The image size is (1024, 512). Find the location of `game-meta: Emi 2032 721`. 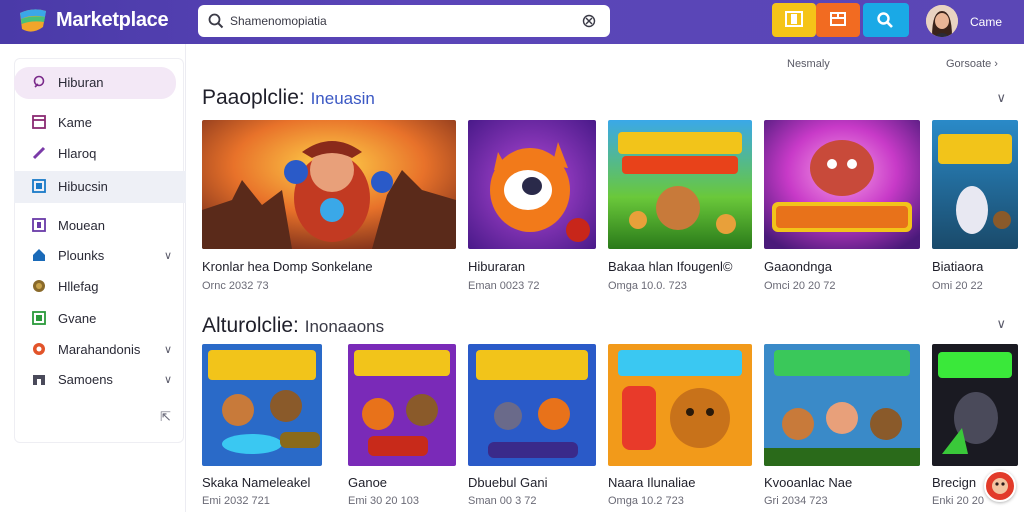

game-meta: Emi 2032 721 is located at coordinates (236, 501).